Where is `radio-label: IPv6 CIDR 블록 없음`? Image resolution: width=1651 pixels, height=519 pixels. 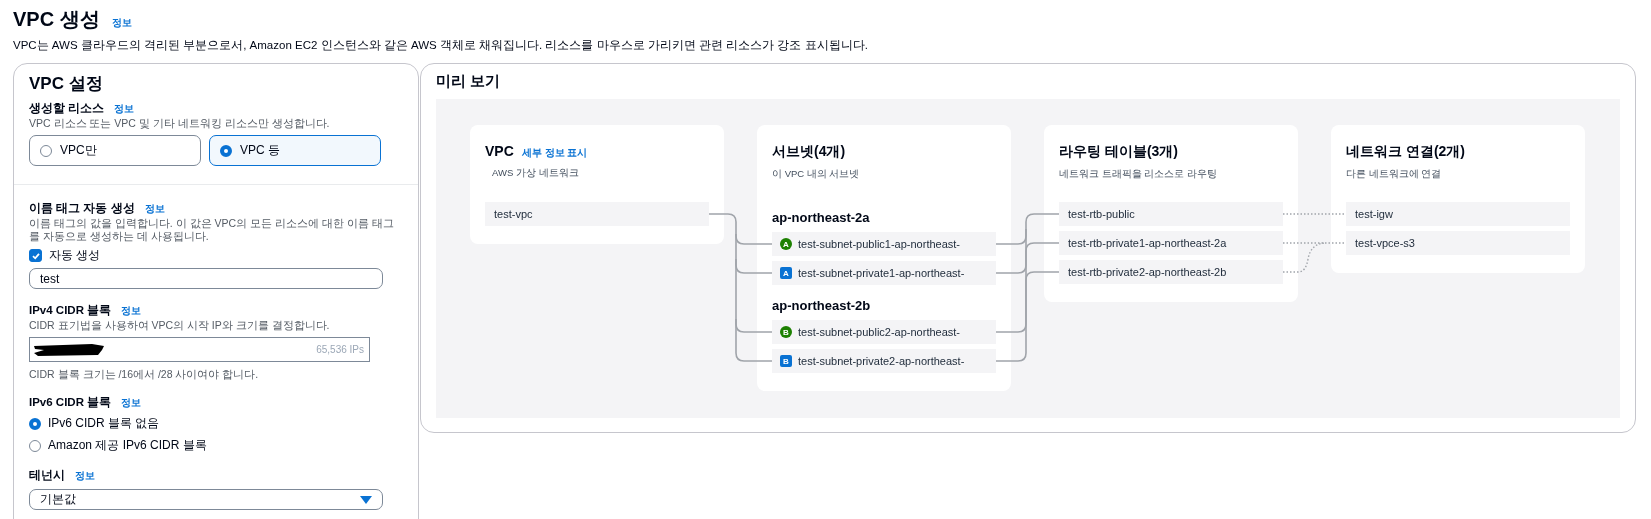 radio-label: IPv6 CIDR 블록 없음 is located at coordinates (104, 423).